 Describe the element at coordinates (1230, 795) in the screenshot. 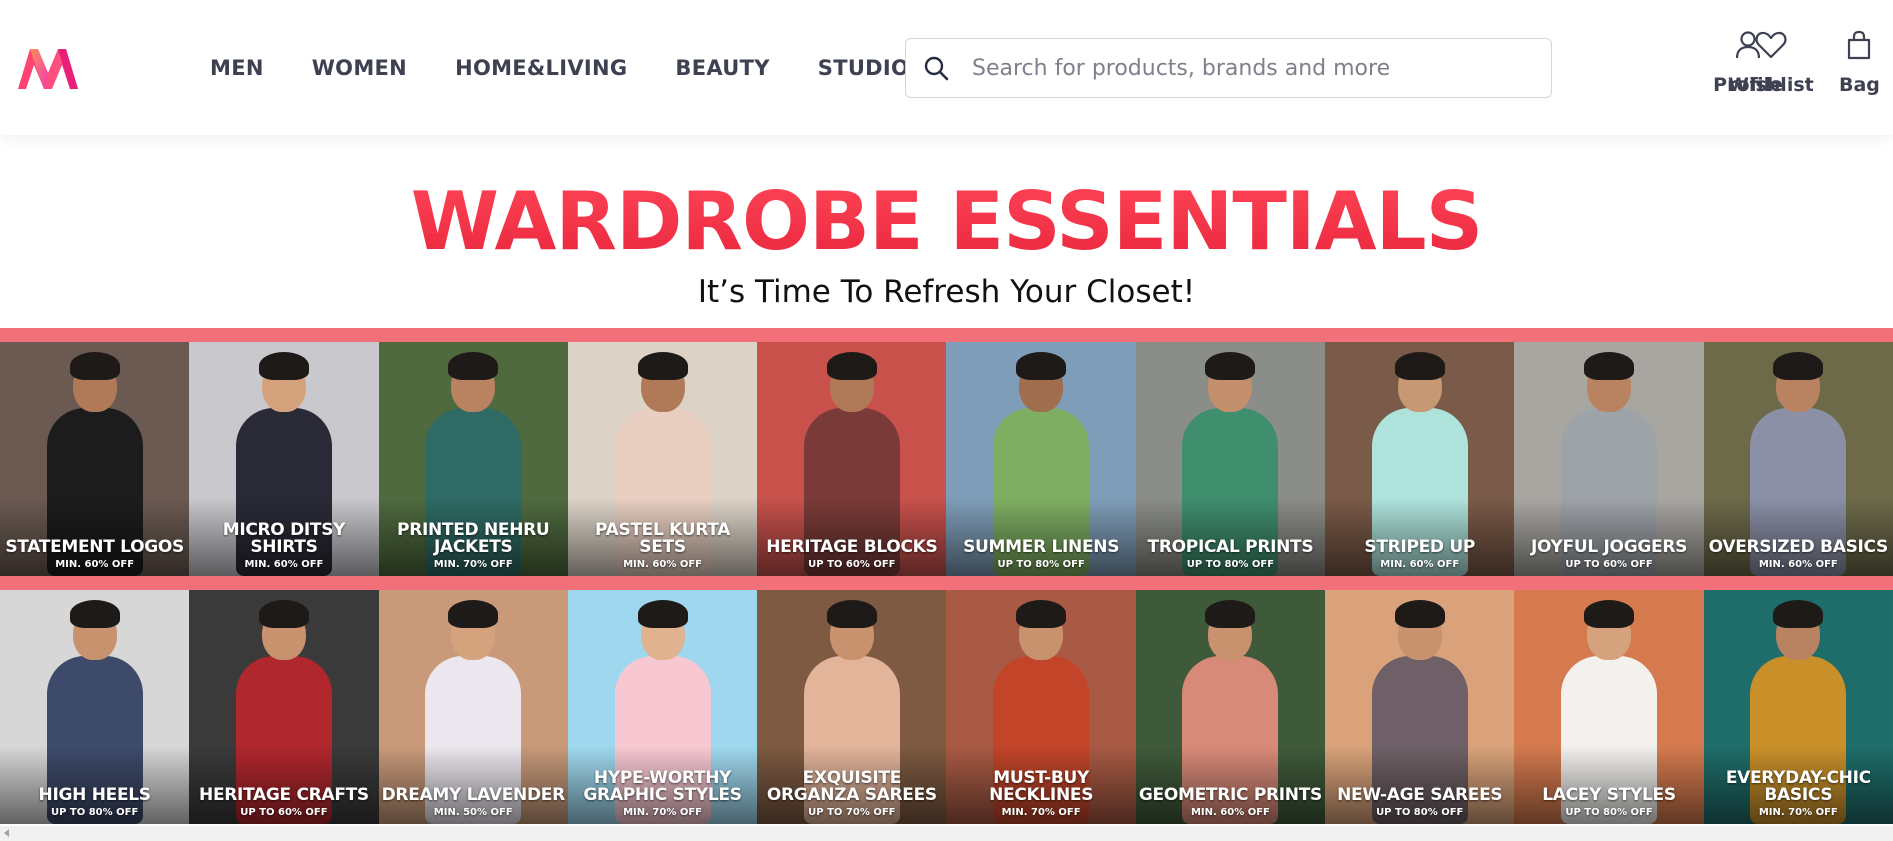

I see `tile-title: GEOMETRIC PRINTS` at that location.